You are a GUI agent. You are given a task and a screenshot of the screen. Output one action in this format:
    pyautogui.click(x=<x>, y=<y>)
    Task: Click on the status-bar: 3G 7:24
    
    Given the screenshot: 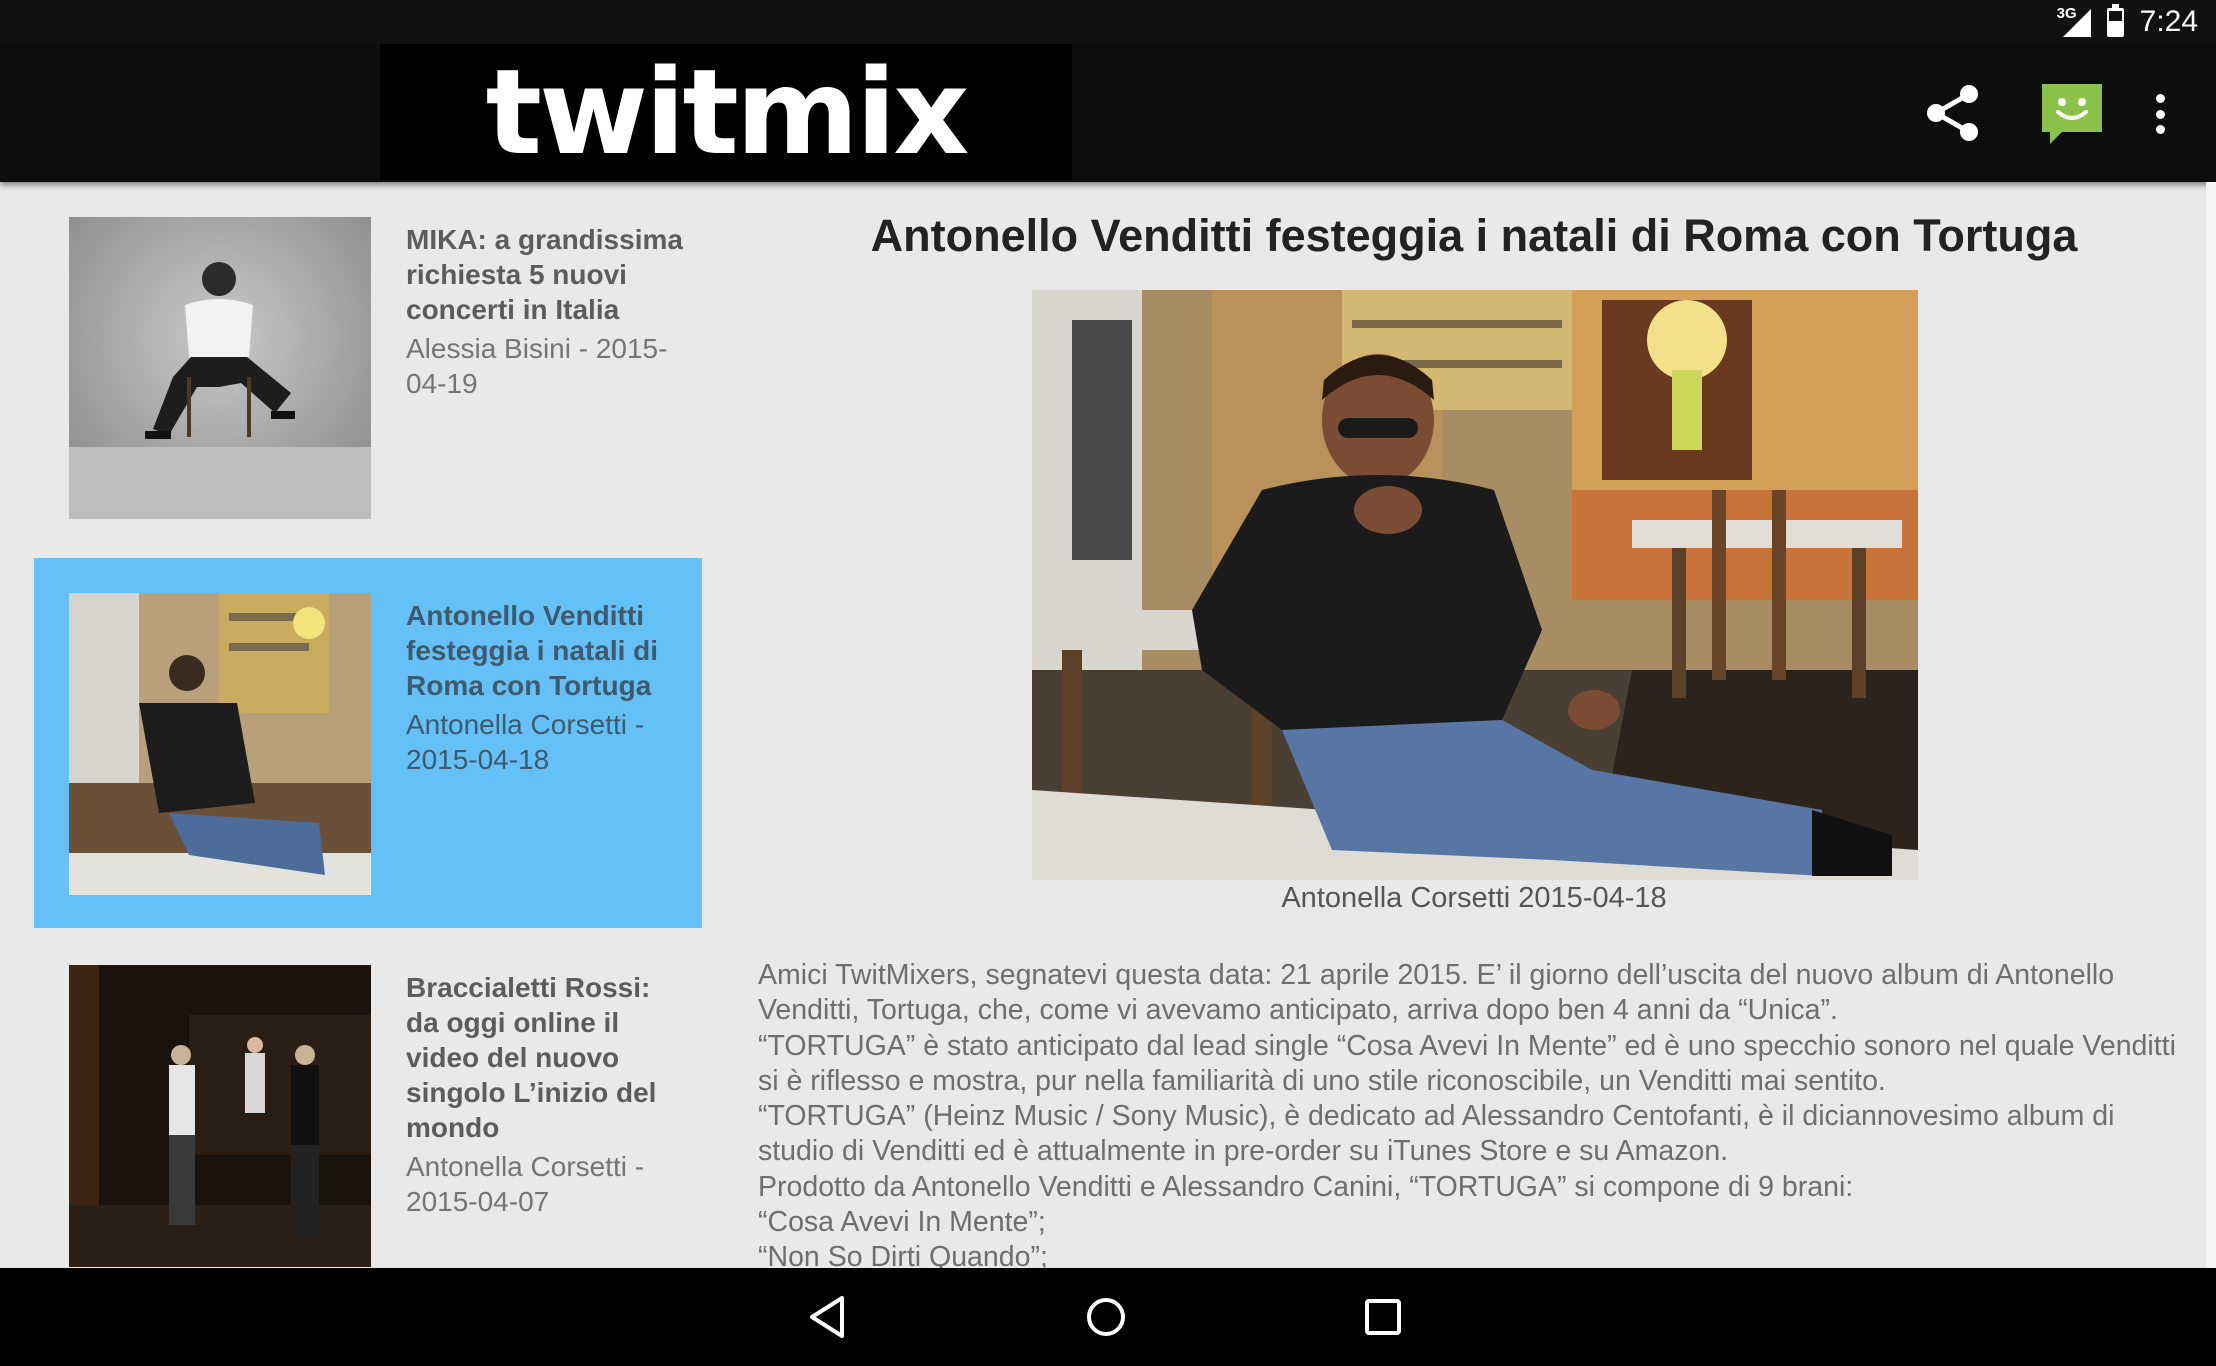 What is the action you would take?
    pyautogui.click(x=1108, y=22)
    